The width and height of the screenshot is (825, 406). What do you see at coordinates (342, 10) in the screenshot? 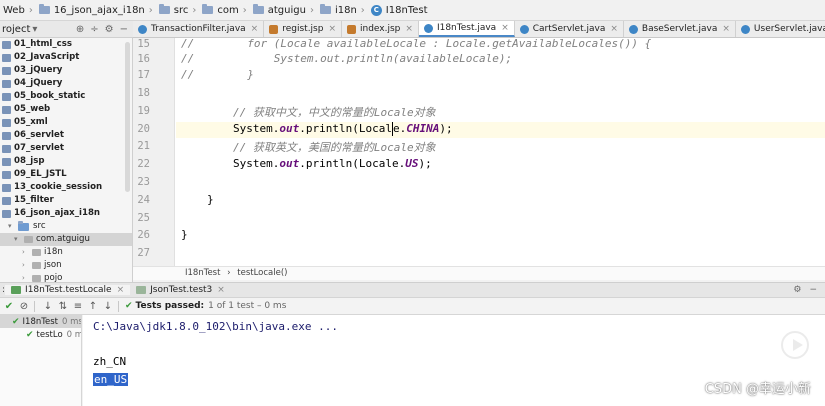
I see `breadcrumb-item-i18n: i18n ›` at bounding box center [342, 10].